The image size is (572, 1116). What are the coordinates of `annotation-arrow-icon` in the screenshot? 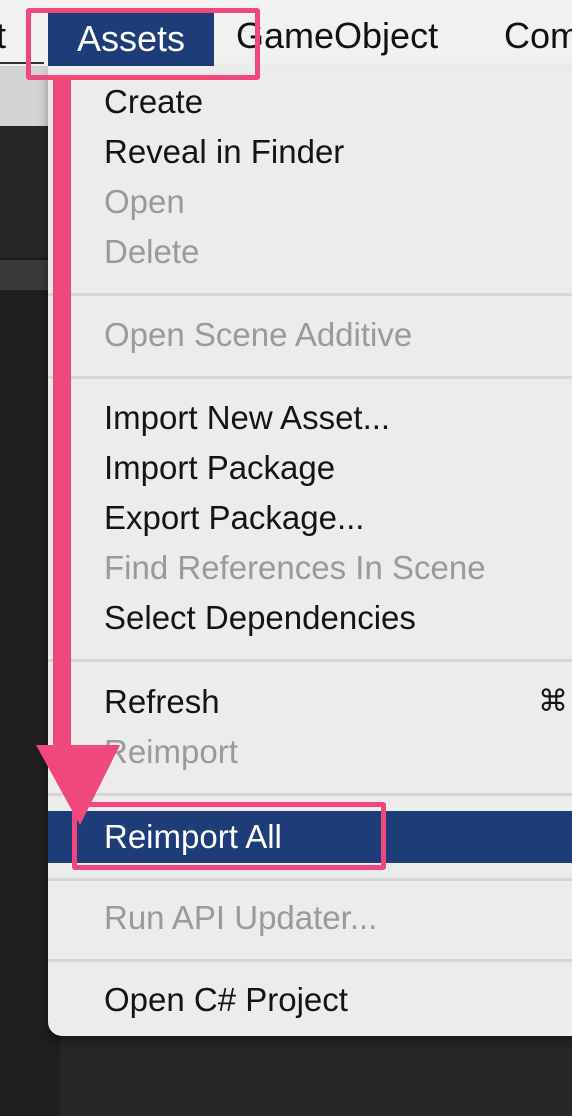 It's located at (78, 451).